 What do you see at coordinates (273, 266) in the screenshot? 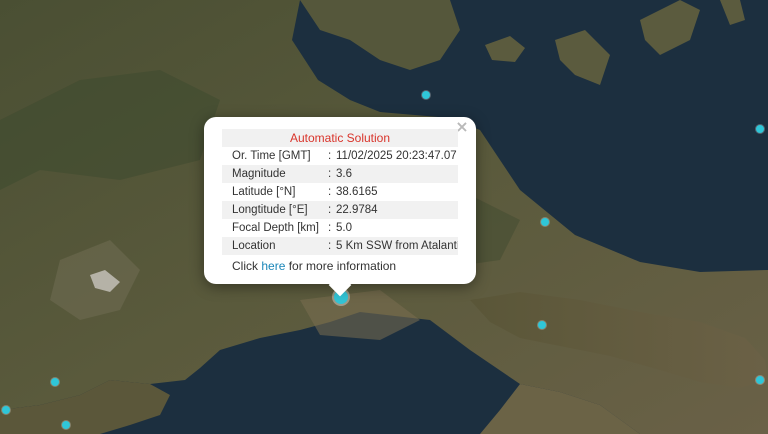
I see `more-info-link: here` at bounding box center [273, 266].